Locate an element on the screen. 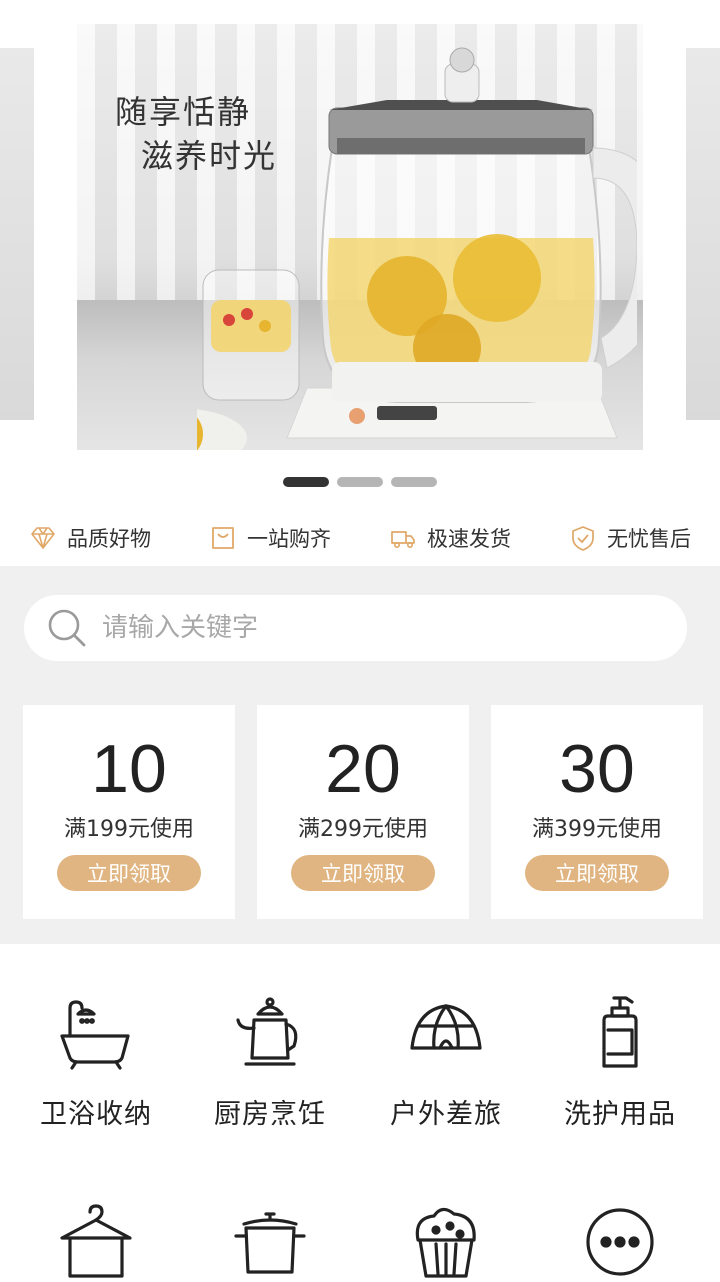  feature-fast-delivery: 极速发货 is located at coordinates (450, 538).